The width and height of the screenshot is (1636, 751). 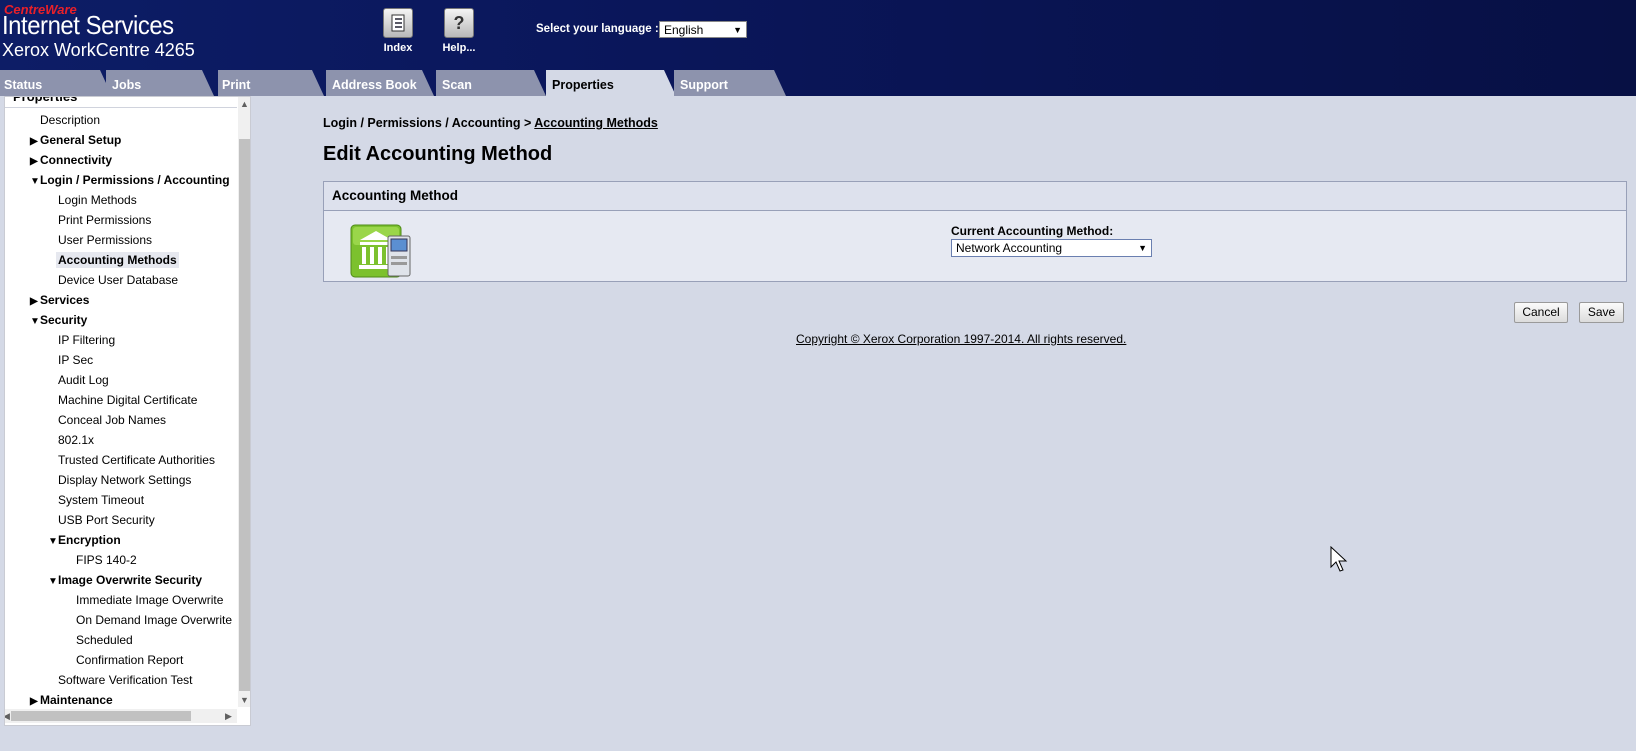 I want to click on accounting-kiosk-icon, so click(x=380, y=251).